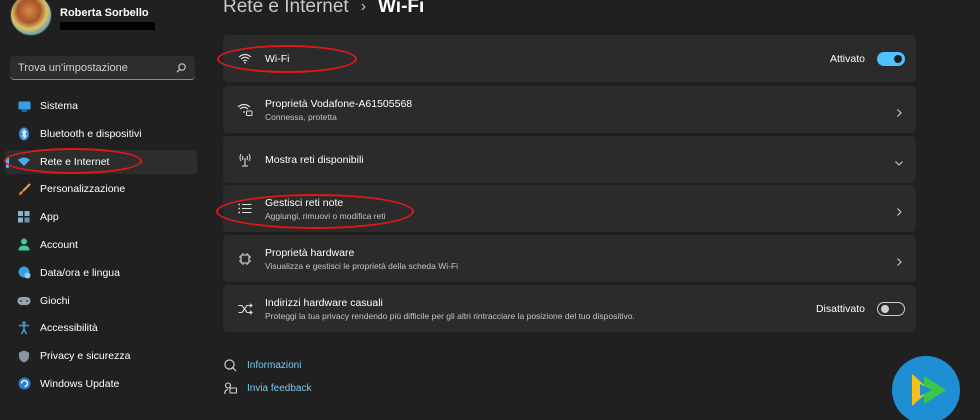 The image size is (980, 420). Describe the element at coordinates (101, 328) in the screenshot. I see `sidebar-item-accessibilita: Accessibilità` at that location.